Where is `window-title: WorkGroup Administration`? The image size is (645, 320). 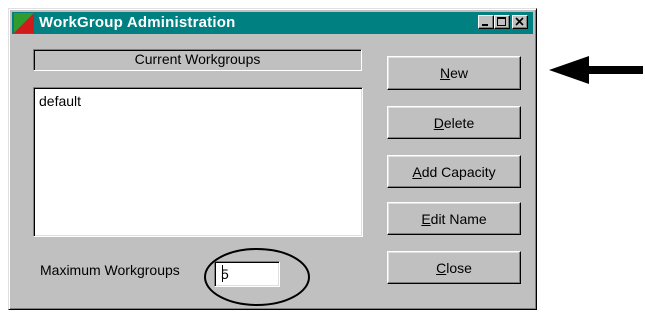 window-title: WorkGroup Administration is located at coordinates (137, 22).